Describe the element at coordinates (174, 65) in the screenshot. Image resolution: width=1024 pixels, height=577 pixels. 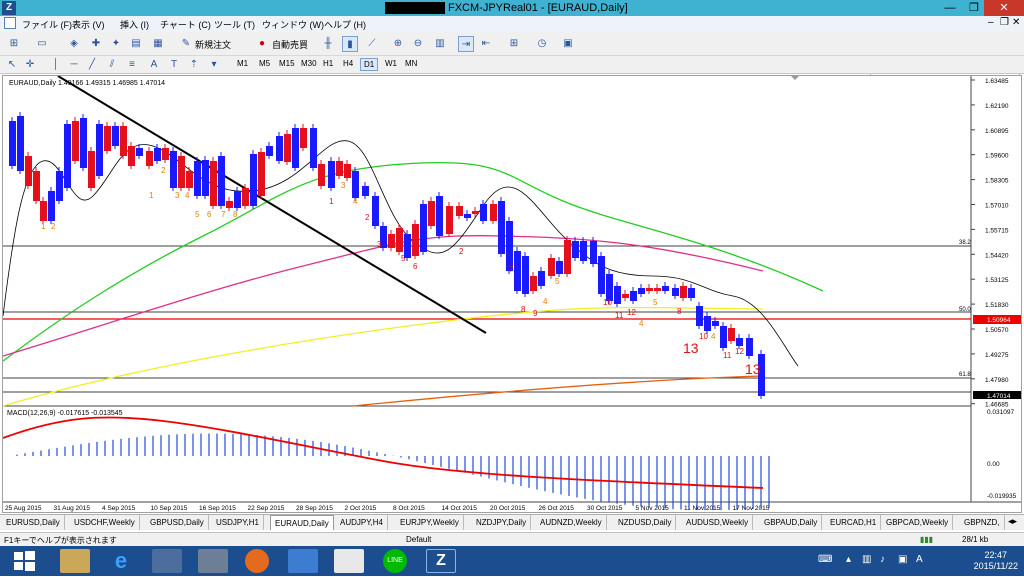
I see `label-icon: T` at that location.